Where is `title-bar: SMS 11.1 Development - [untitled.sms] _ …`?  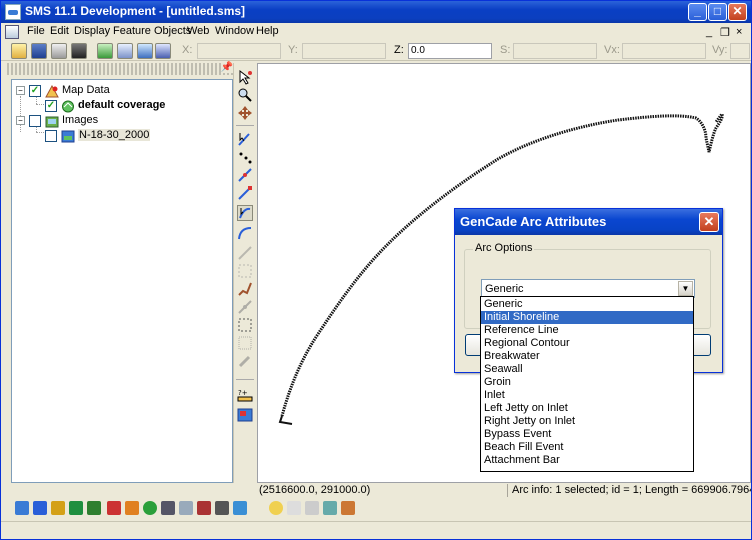
title-bar: SMS 11.1 Development - [untitled.sms] _ … is located at coordinates (376, 12).